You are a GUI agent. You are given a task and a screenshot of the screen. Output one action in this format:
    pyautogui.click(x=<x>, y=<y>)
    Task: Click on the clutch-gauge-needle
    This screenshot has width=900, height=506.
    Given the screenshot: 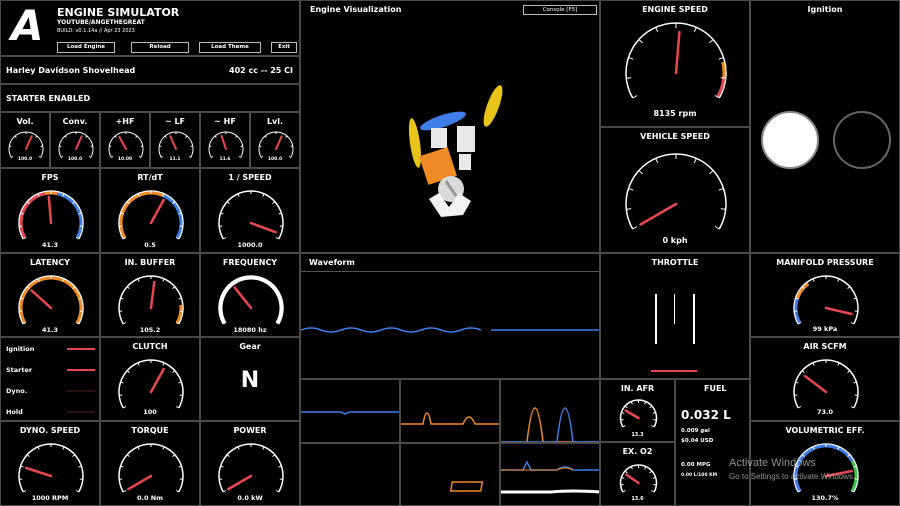 What is the action you would take?
    pyautogui.click(x=157, y=380)
    